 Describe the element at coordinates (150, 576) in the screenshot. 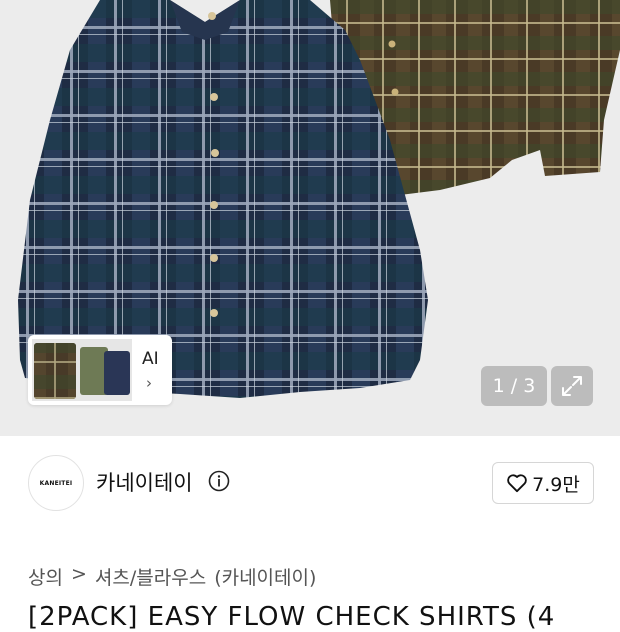

I see `breadcrumb-item-shirts: 셔츠/블라우스` at that location.